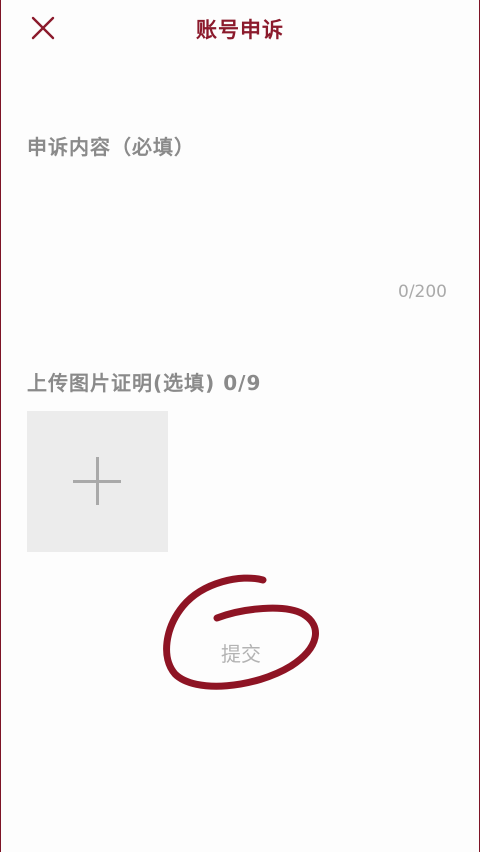 The image size is (480, 852). I want to click on character-counter: 0/200, so click(422, 292).